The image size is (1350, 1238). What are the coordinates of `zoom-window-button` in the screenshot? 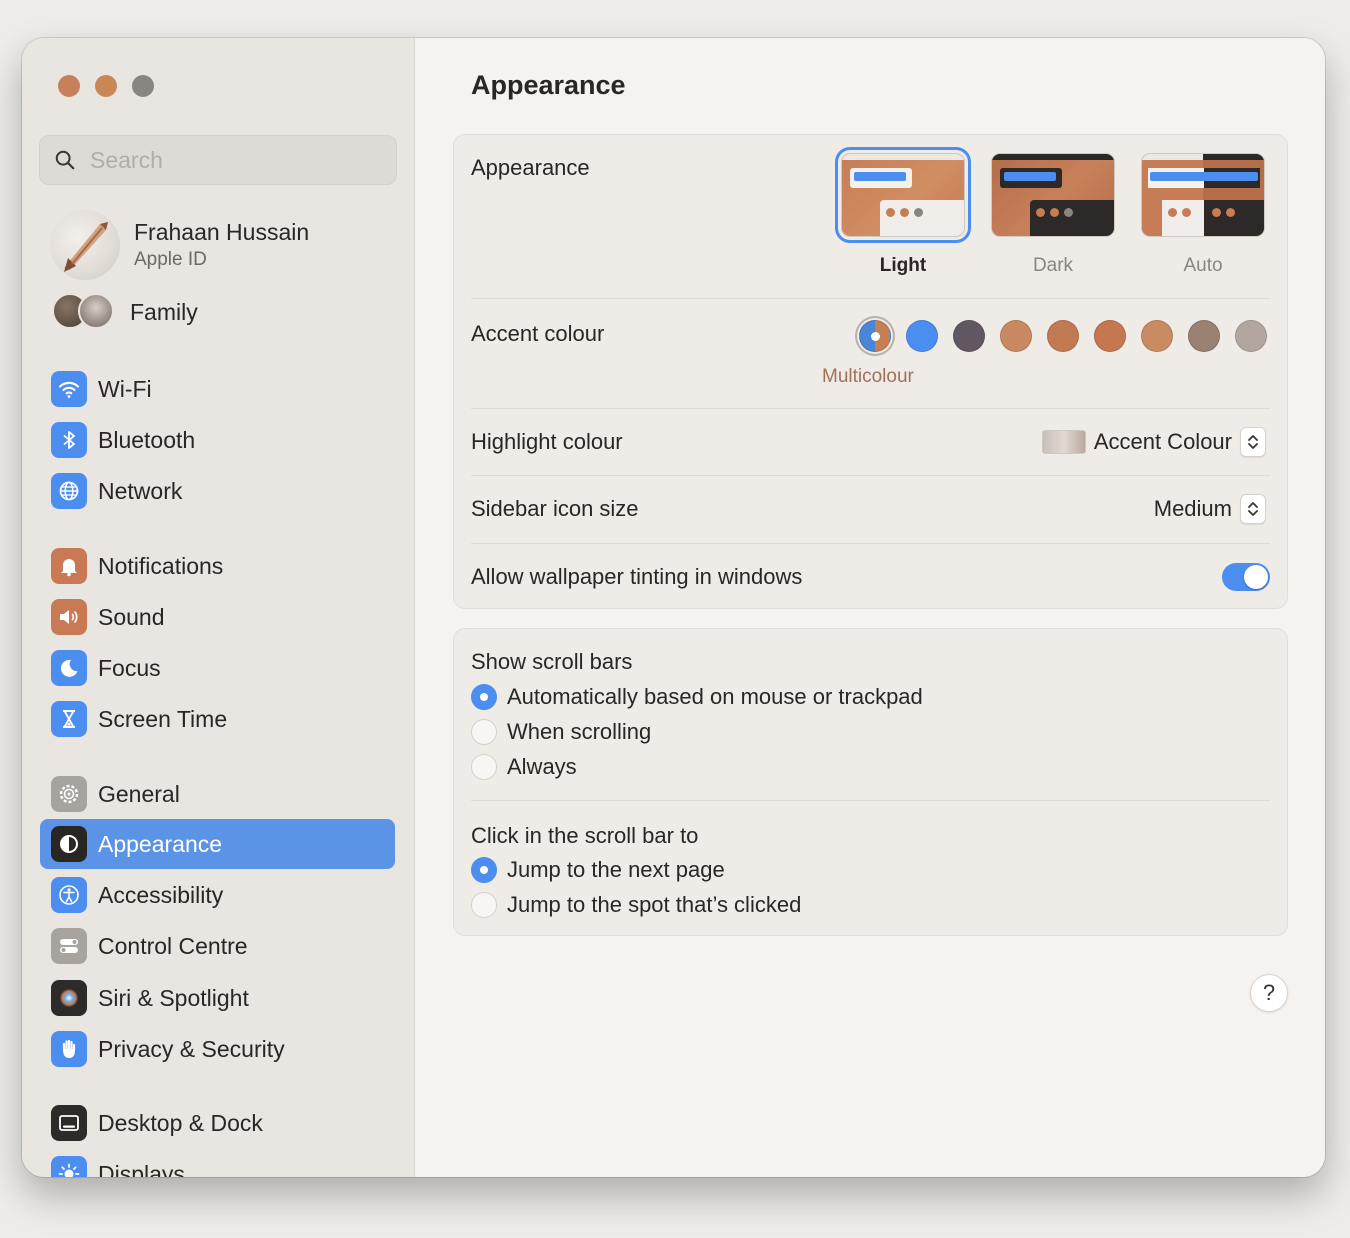 It's located at (143, 86).